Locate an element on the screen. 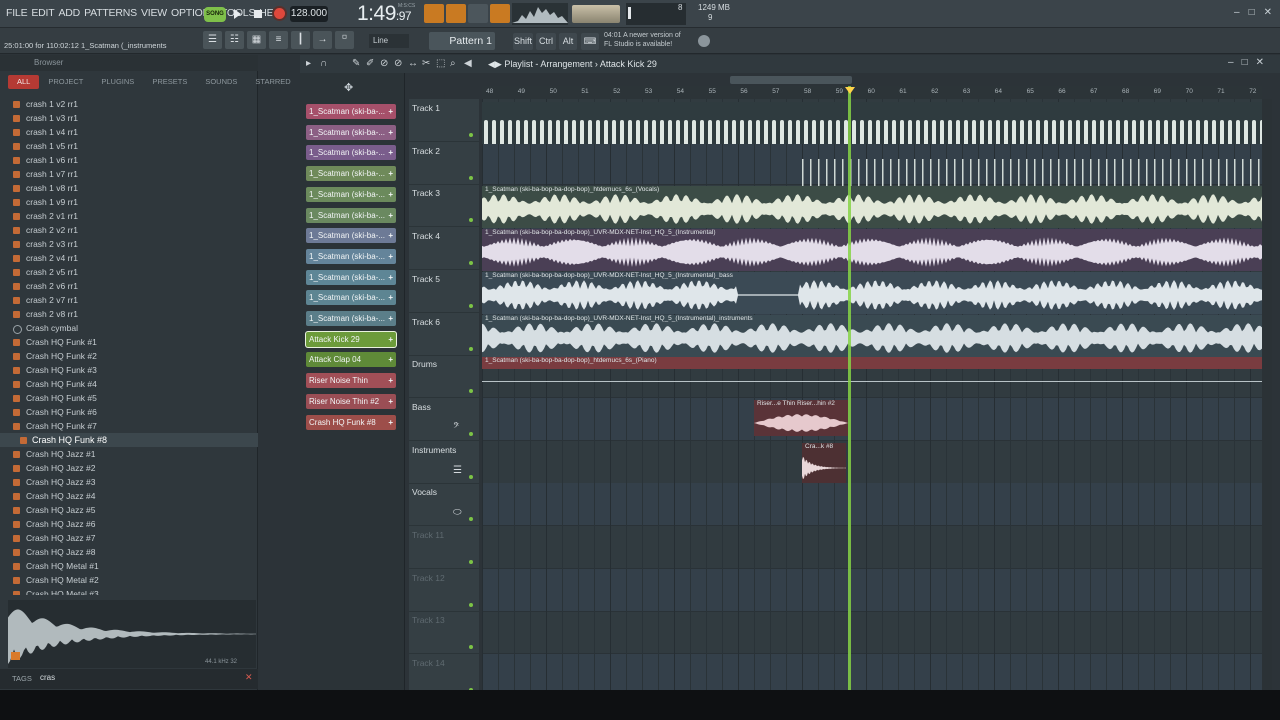 The width and height of the screenshot is (1280, 720). list-item: Crash HQ Metal #1 is located at coordinates (129, 566).